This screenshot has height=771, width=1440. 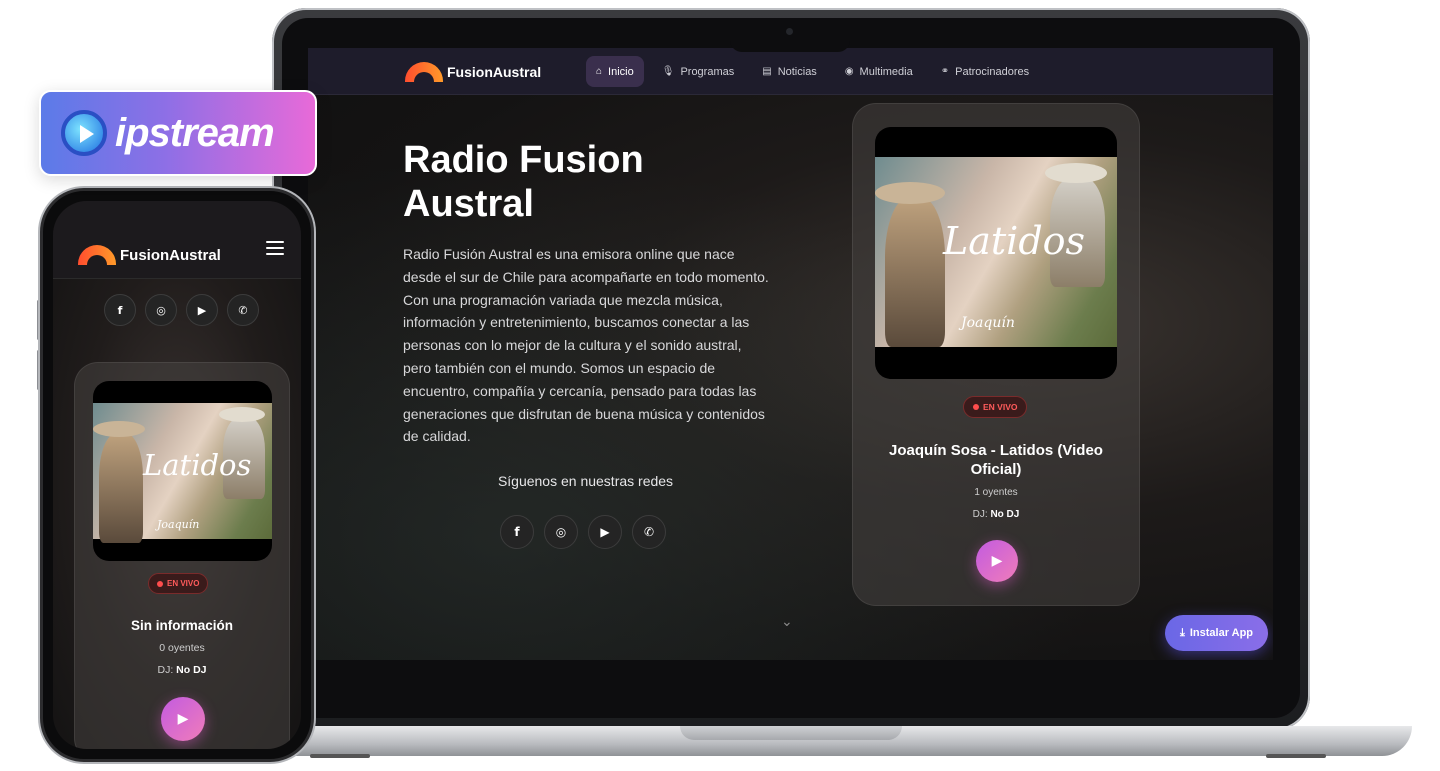 I want to click on mobile-social-links: f ◎ ▶ ✆, so click(x=181, y=310).